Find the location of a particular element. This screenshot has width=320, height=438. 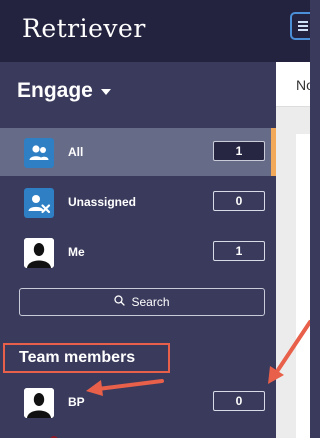

annotation-arrows is located at coordinates (198, 358).